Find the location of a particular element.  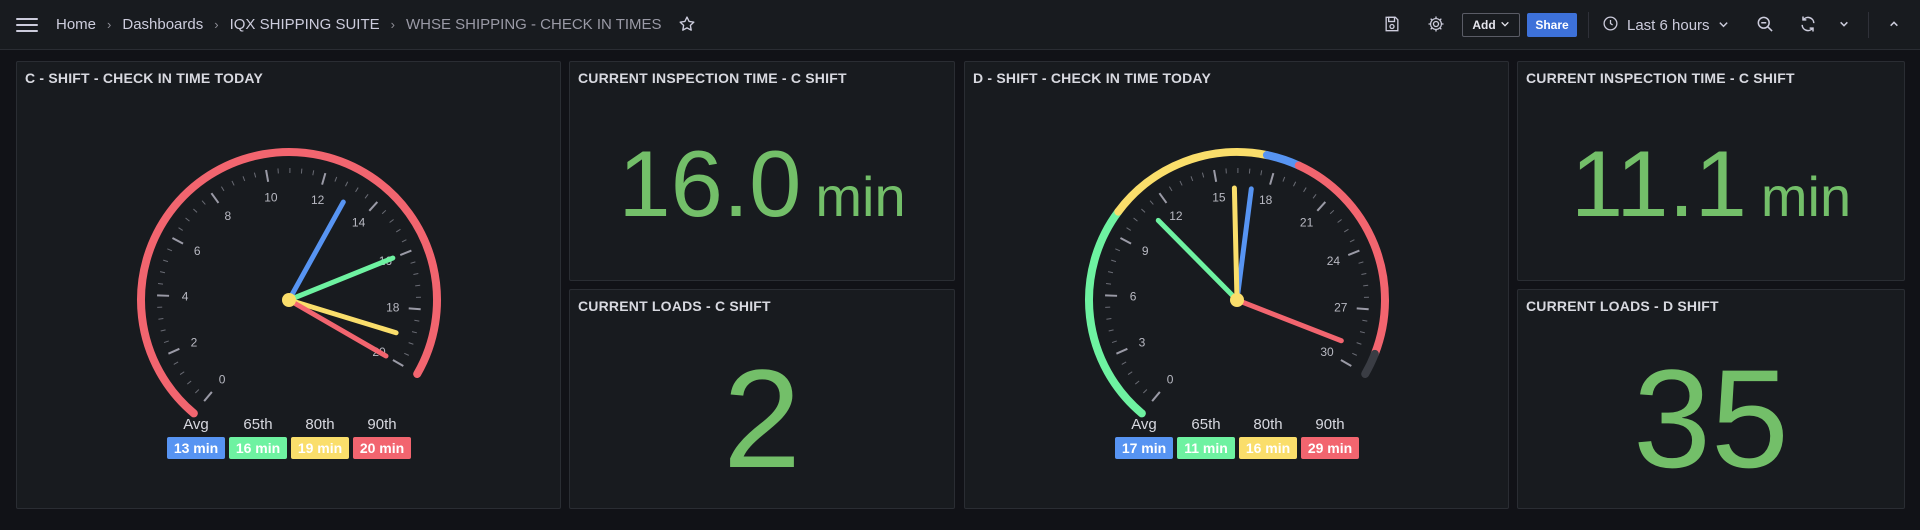

breadcrumb-home: Home is located at coordinates (76, 24).